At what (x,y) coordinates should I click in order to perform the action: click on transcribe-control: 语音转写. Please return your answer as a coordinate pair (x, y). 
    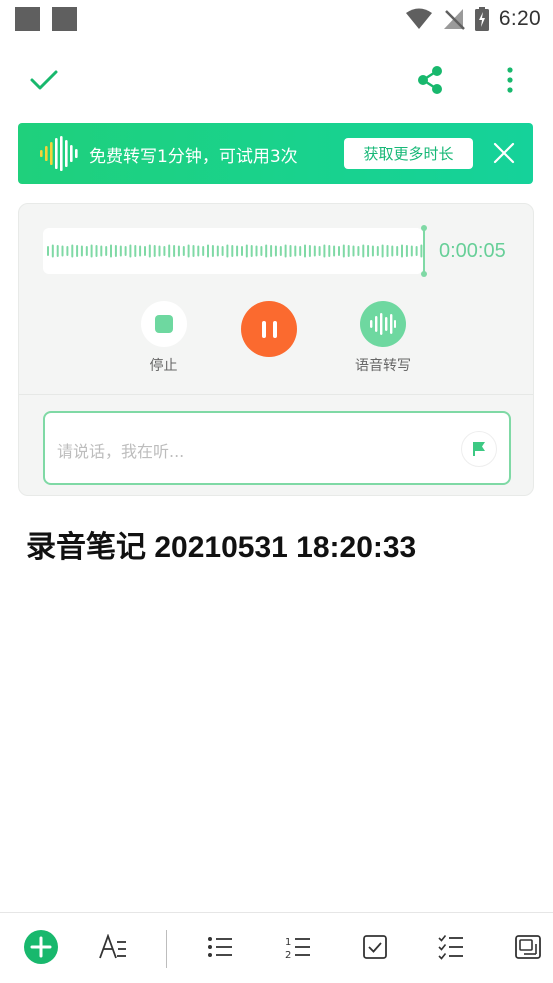
    Looking at the image, I should click on (383, 338).